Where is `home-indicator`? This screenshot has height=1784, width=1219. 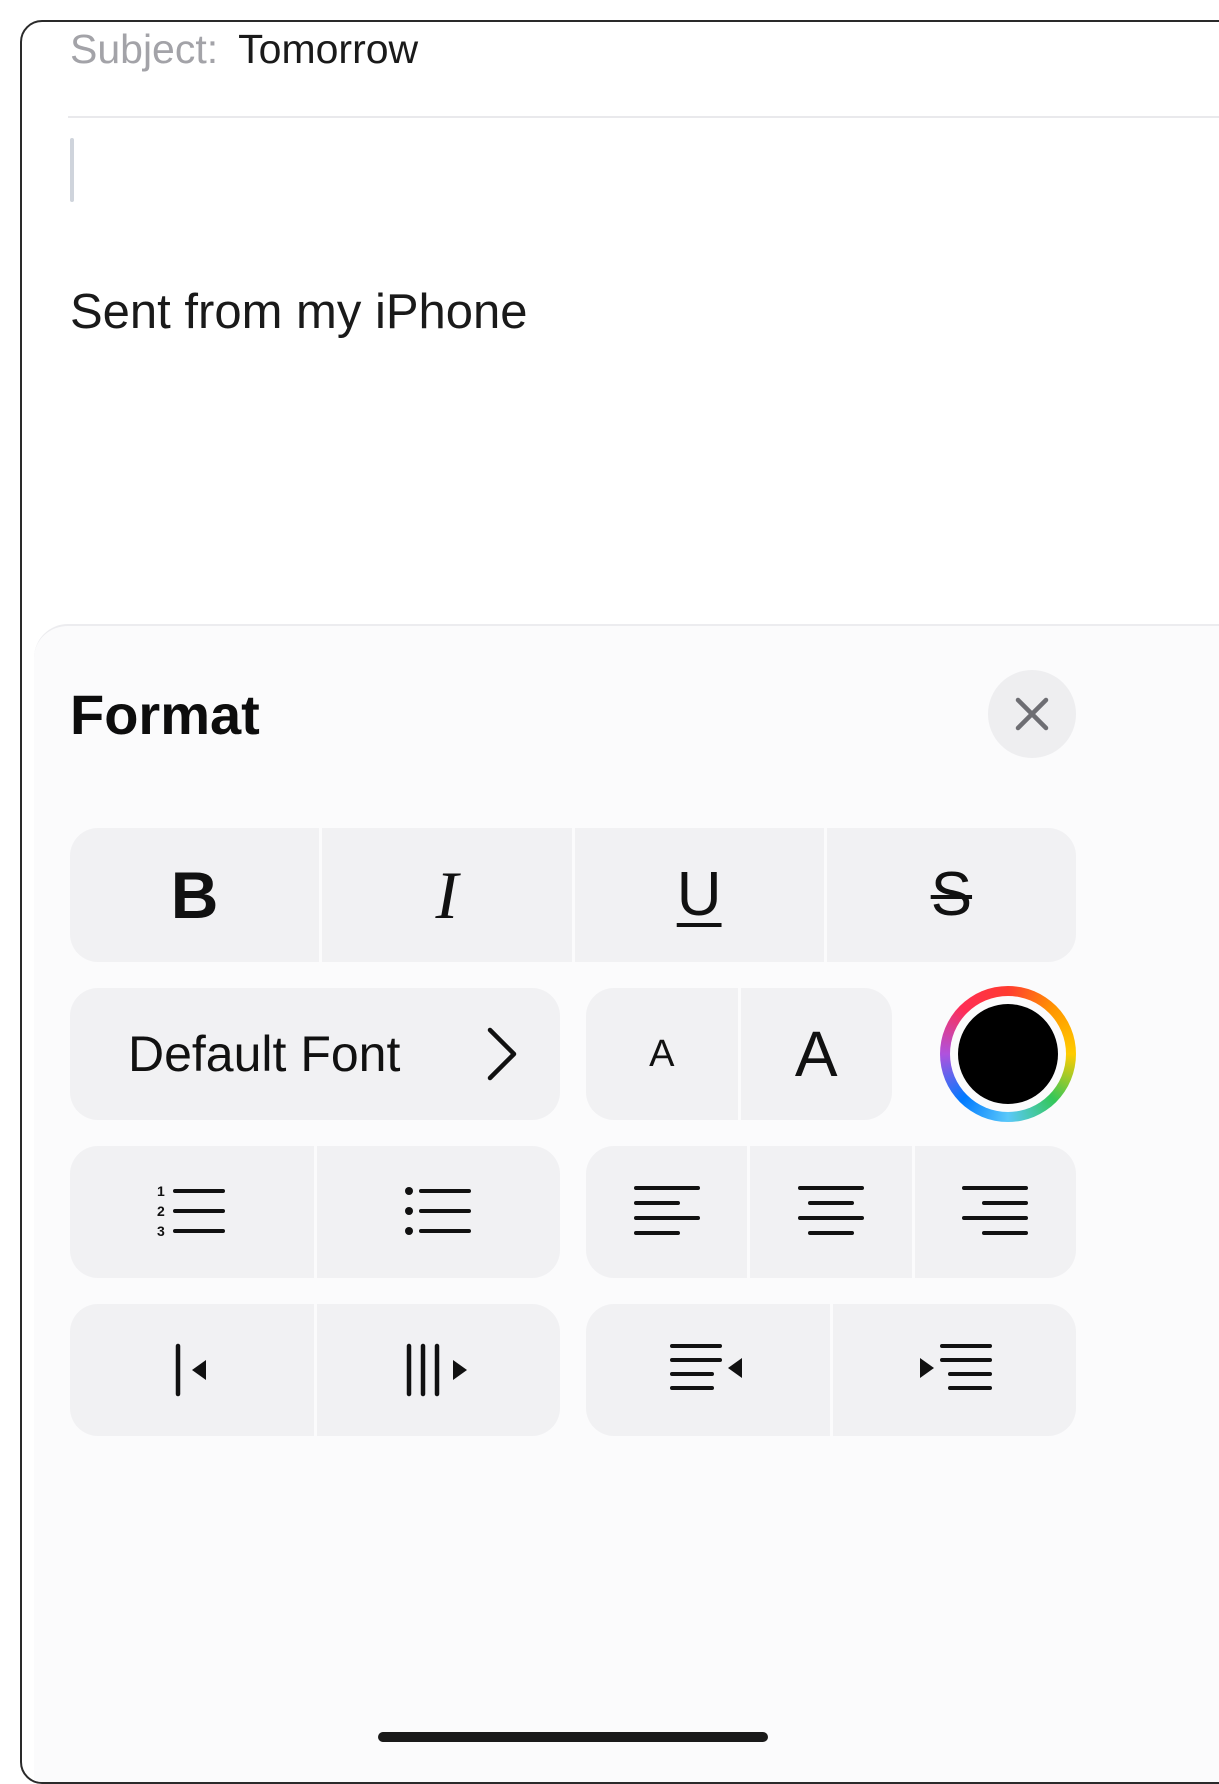 home-indicator is located at coordinates (573, 1737).